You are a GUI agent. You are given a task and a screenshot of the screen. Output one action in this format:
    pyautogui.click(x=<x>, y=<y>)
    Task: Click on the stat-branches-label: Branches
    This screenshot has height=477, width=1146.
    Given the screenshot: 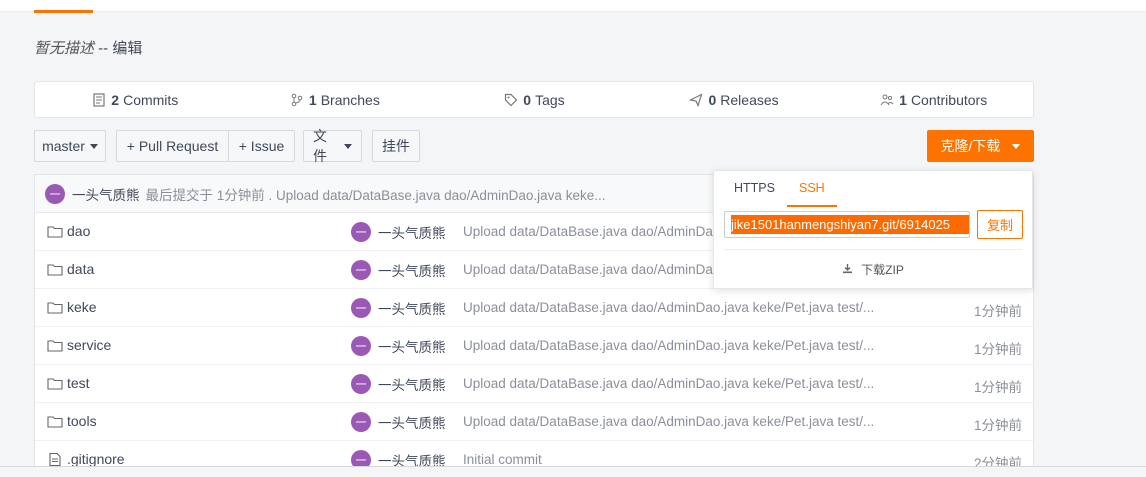 What is the action you would take?
    pyautogui.click(x=350, y=99)
    